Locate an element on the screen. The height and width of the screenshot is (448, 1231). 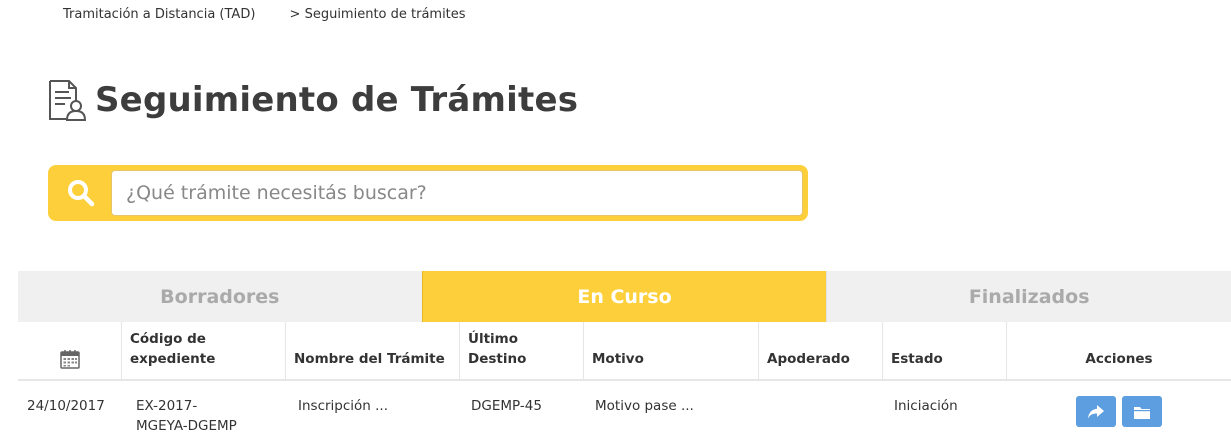
folder-icon is located at coordinates (1142, 412).